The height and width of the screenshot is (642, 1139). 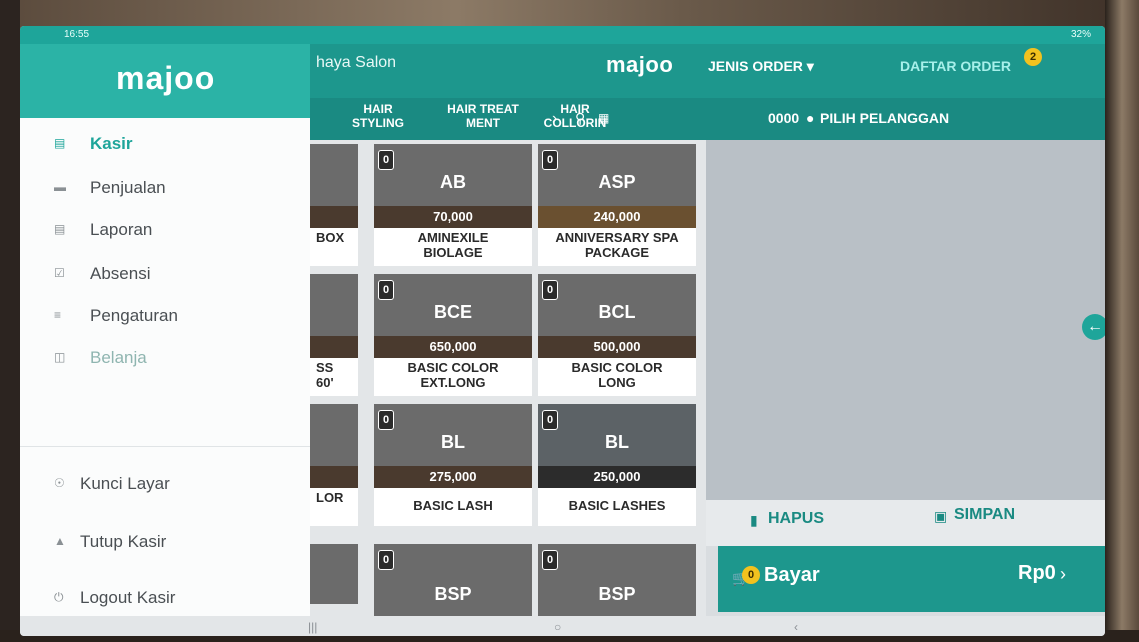 What do you see at coordinates (453, 505) in the screenshot?
I see `product-name: BASIC LASH` at bounding box center [453, 505].